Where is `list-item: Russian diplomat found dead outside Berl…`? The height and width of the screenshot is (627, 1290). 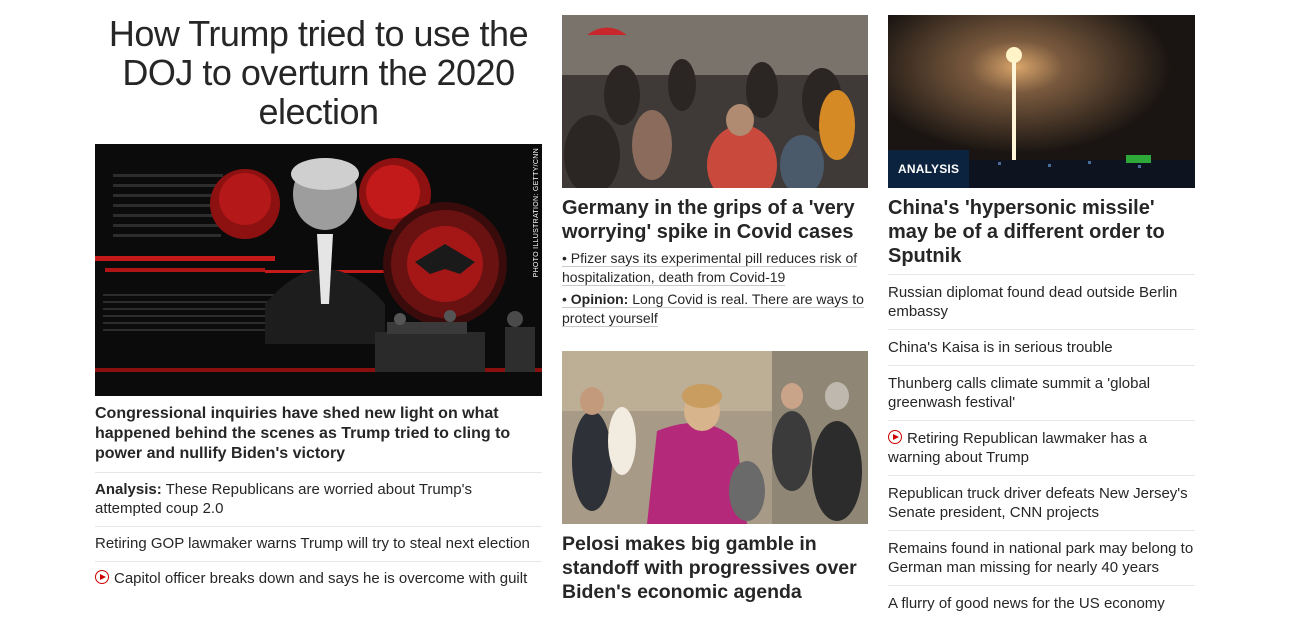
list-item: Russian diplomat found dead outside Berl… is located at coordinates (1041, 302).